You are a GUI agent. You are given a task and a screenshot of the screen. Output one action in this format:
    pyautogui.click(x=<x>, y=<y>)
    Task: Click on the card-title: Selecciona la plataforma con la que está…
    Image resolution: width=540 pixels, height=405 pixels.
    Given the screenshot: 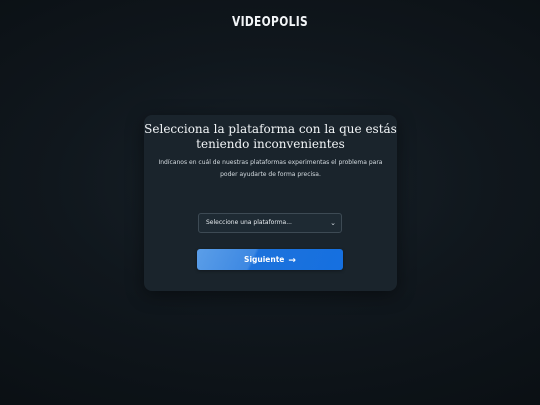 What is the action you would take?
    pyautogui.click(x=270, y=137)
    